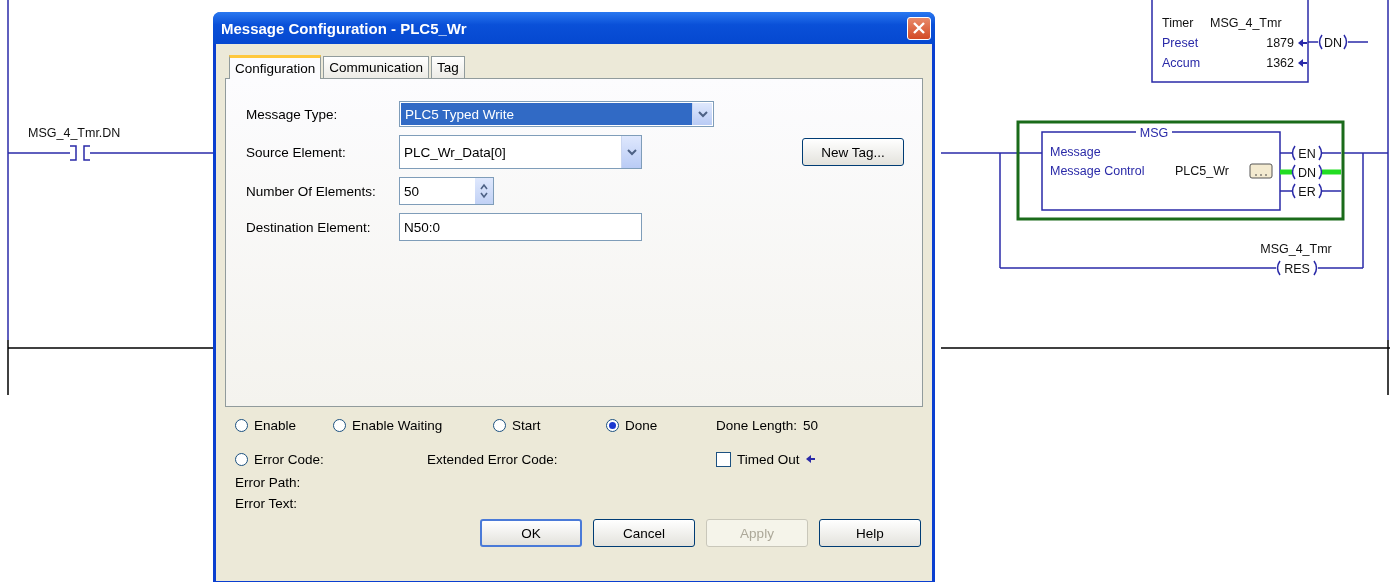  I want to click on browse-button, so click(1261, 171).